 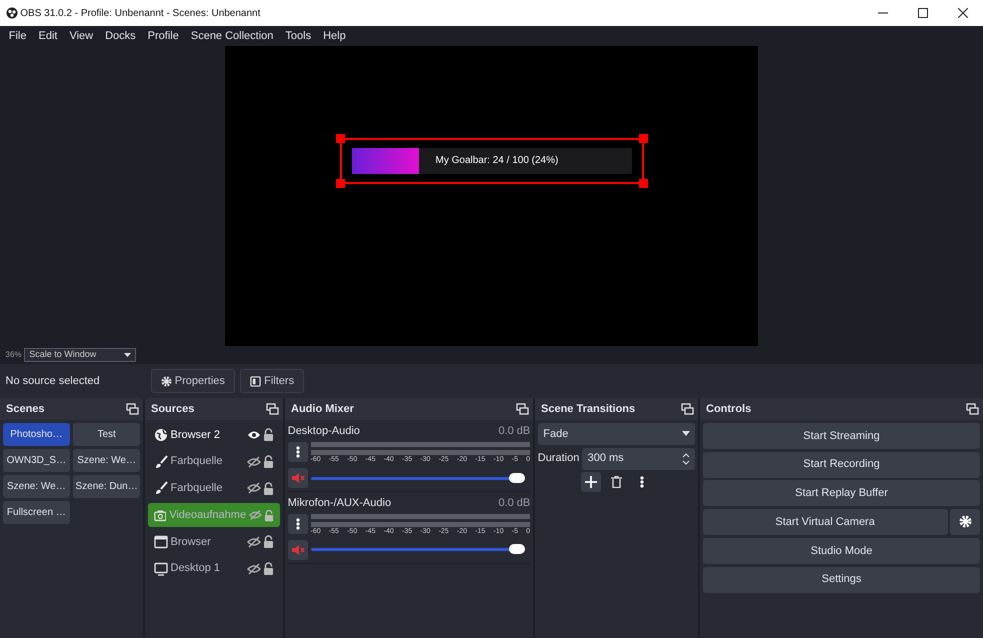 What do you see at coordinates (191, 542) in the screenshot?
I see `source-name: Browser` at bounding box center [191, 542].